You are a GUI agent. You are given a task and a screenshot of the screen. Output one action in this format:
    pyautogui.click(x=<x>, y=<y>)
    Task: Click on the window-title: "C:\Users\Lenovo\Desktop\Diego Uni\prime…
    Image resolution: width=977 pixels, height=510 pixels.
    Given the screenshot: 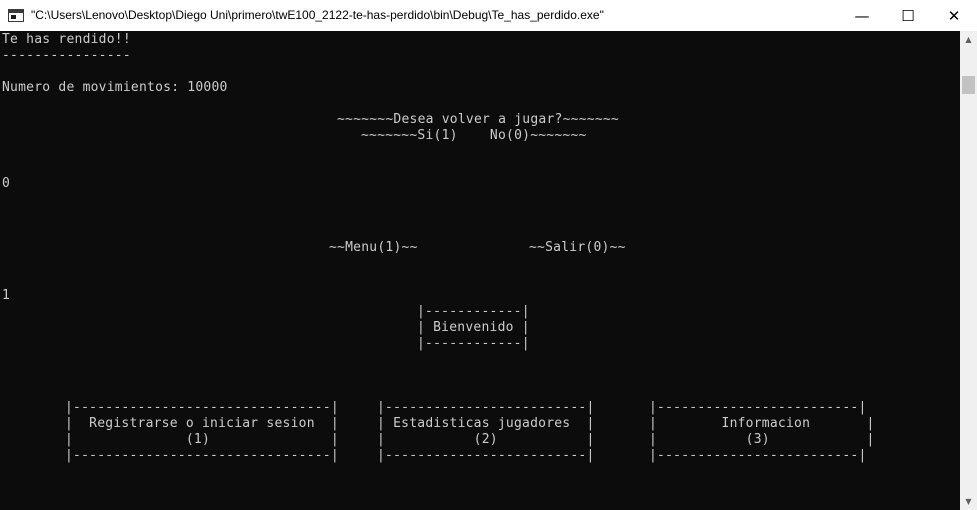 What is the action you would take?
    pyautogui.click(x=317, y=15)
    